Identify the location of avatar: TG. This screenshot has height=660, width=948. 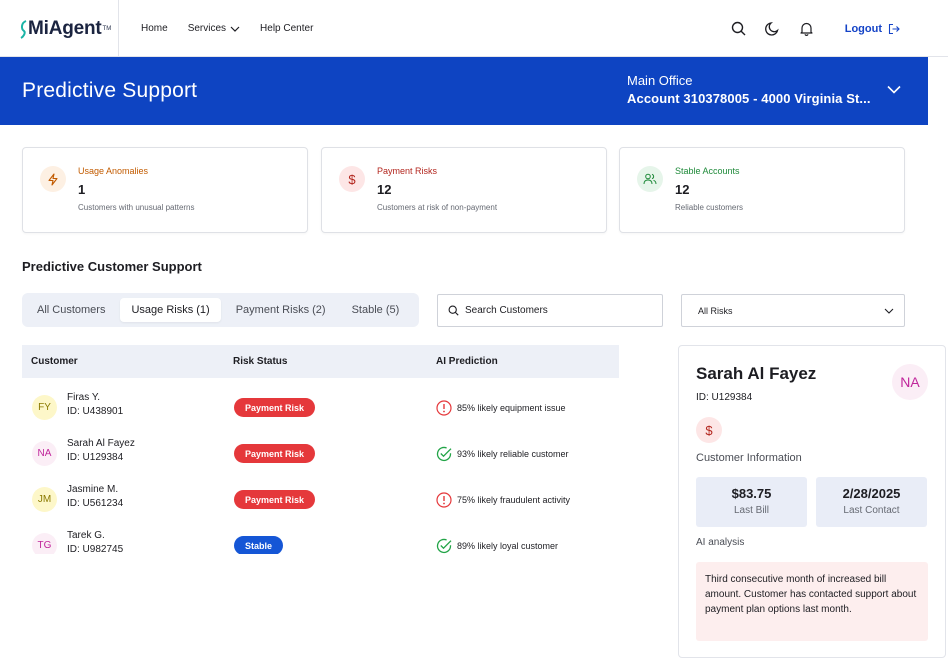
(44, 543).